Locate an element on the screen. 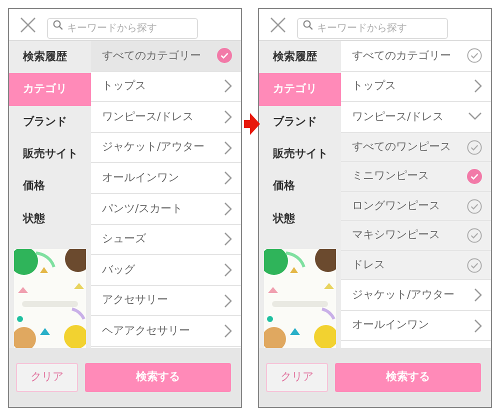 This screenshot has width=500, height=418. category-row: すべてのワンピース is located at coordinates (416, 147).